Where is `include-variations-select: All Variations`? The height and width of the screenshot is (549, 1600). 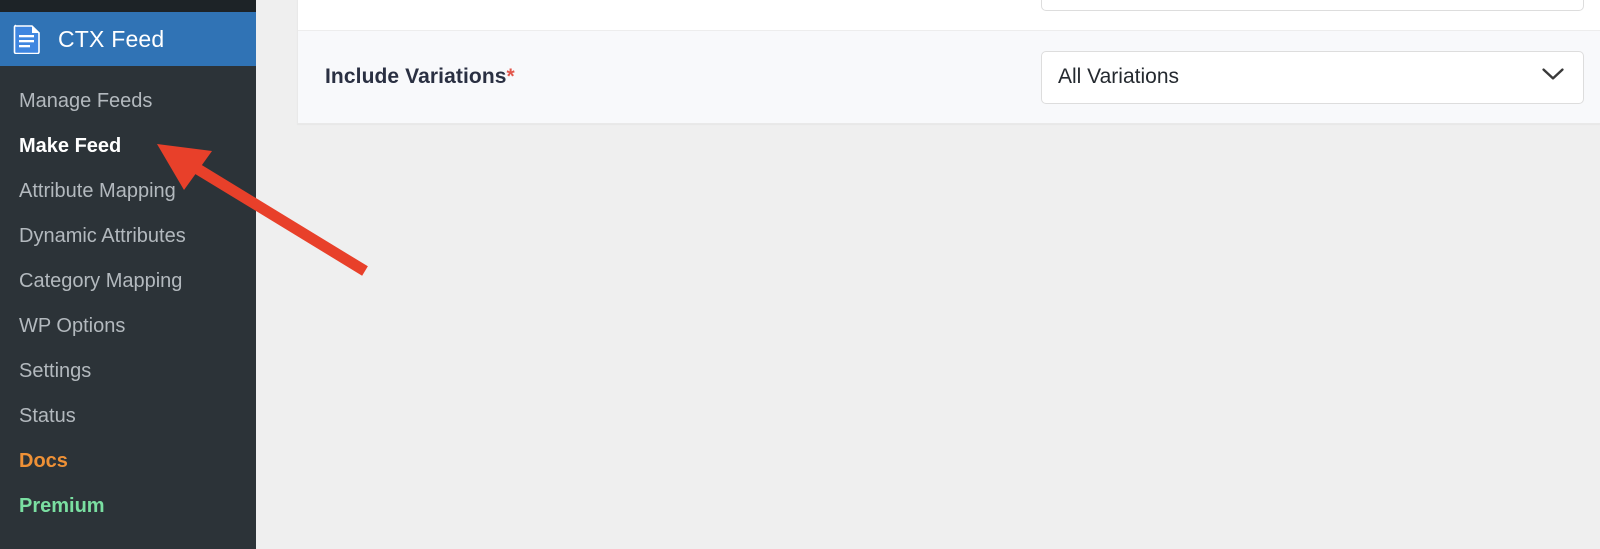
include-variations-select: All Variations is located at coordinates (1312, 77).